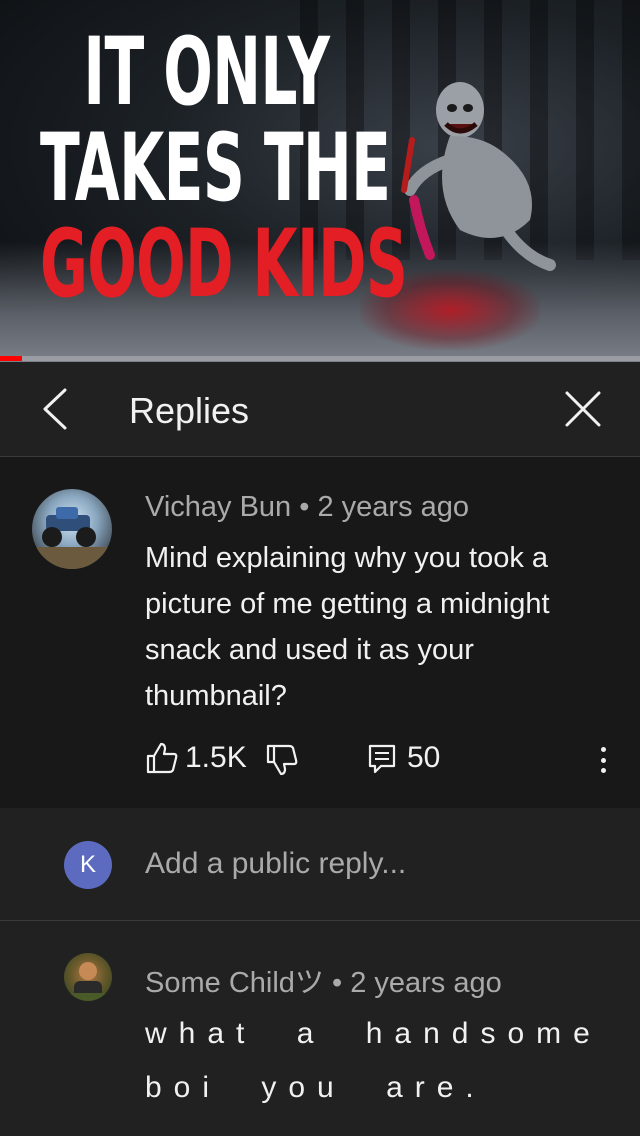 This screenshot has height=1136, width=640. Describe the element at coordinates (282, 760) in the screenshot. I see `thumbs-down-icon` at that location.